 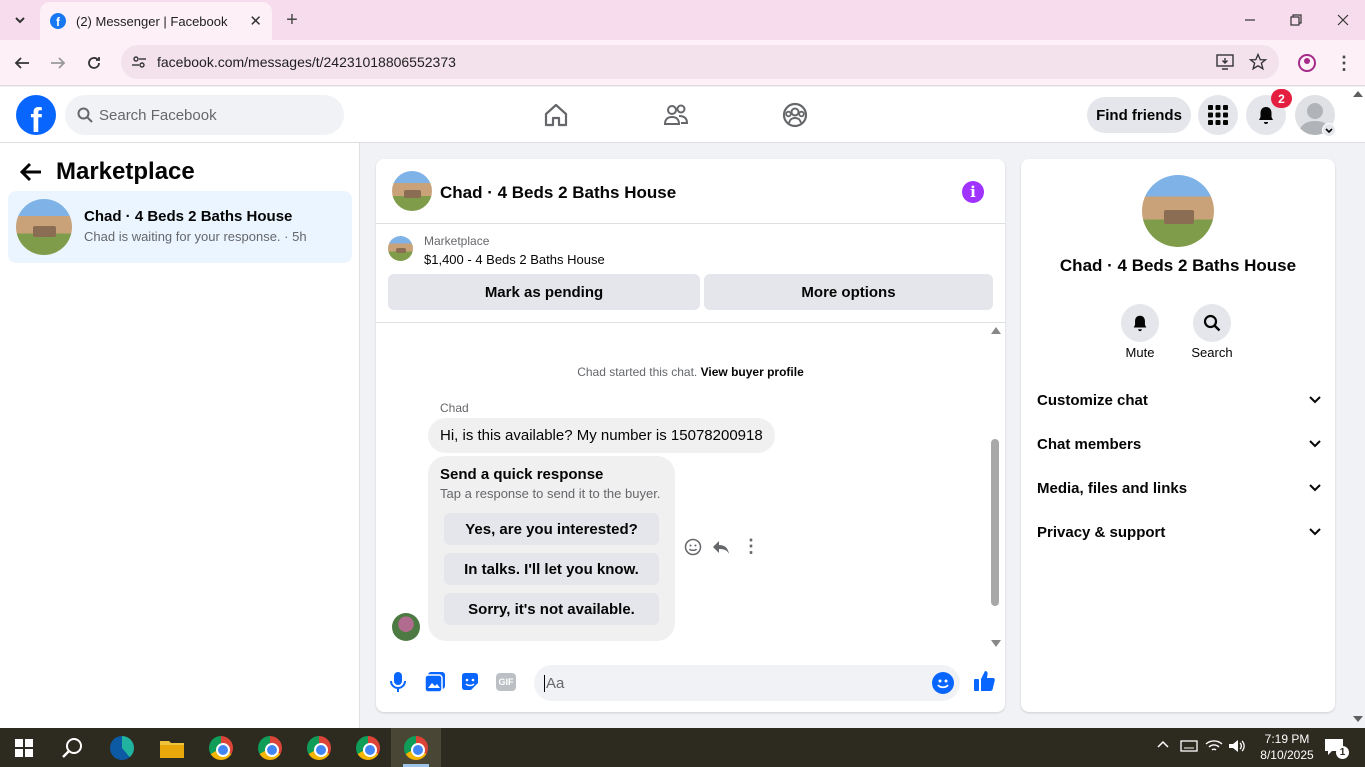 What do you see at coordinates (682, 20) in the screenshot?
I see `browser-tab-bar: f (2) Messenger | Facebook ✕ +` at bounding box center [682, 20].